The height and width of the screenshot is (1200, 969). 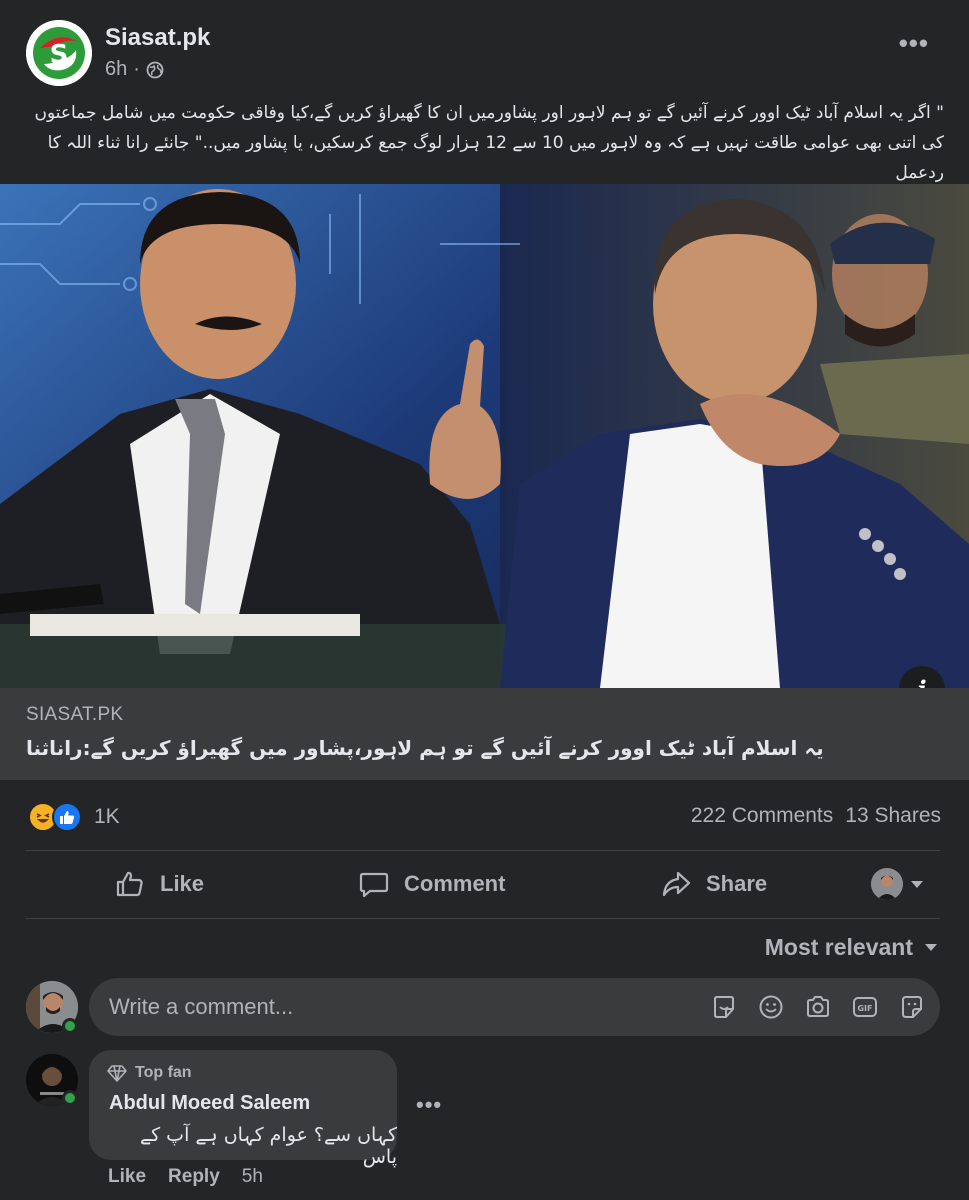 What do you see at coordinates (914, 43) in the screenshot?
I see `more-options-icon: •••` at bounding box center [914, 43].